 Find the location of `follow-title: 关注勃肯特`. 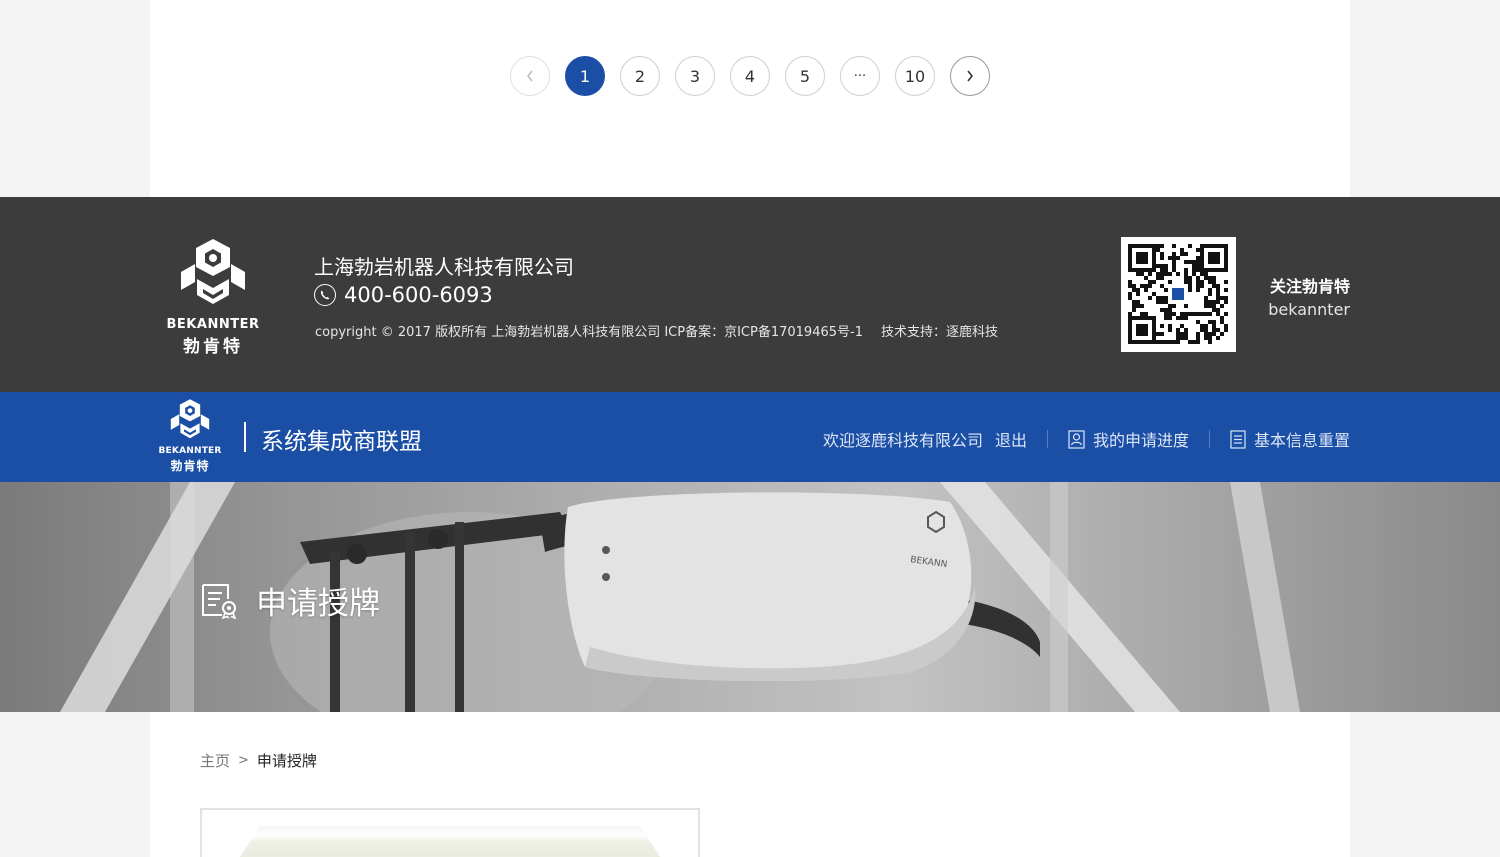

follow-title: 关注勃肯特 is located at coordinates (1309, 286).